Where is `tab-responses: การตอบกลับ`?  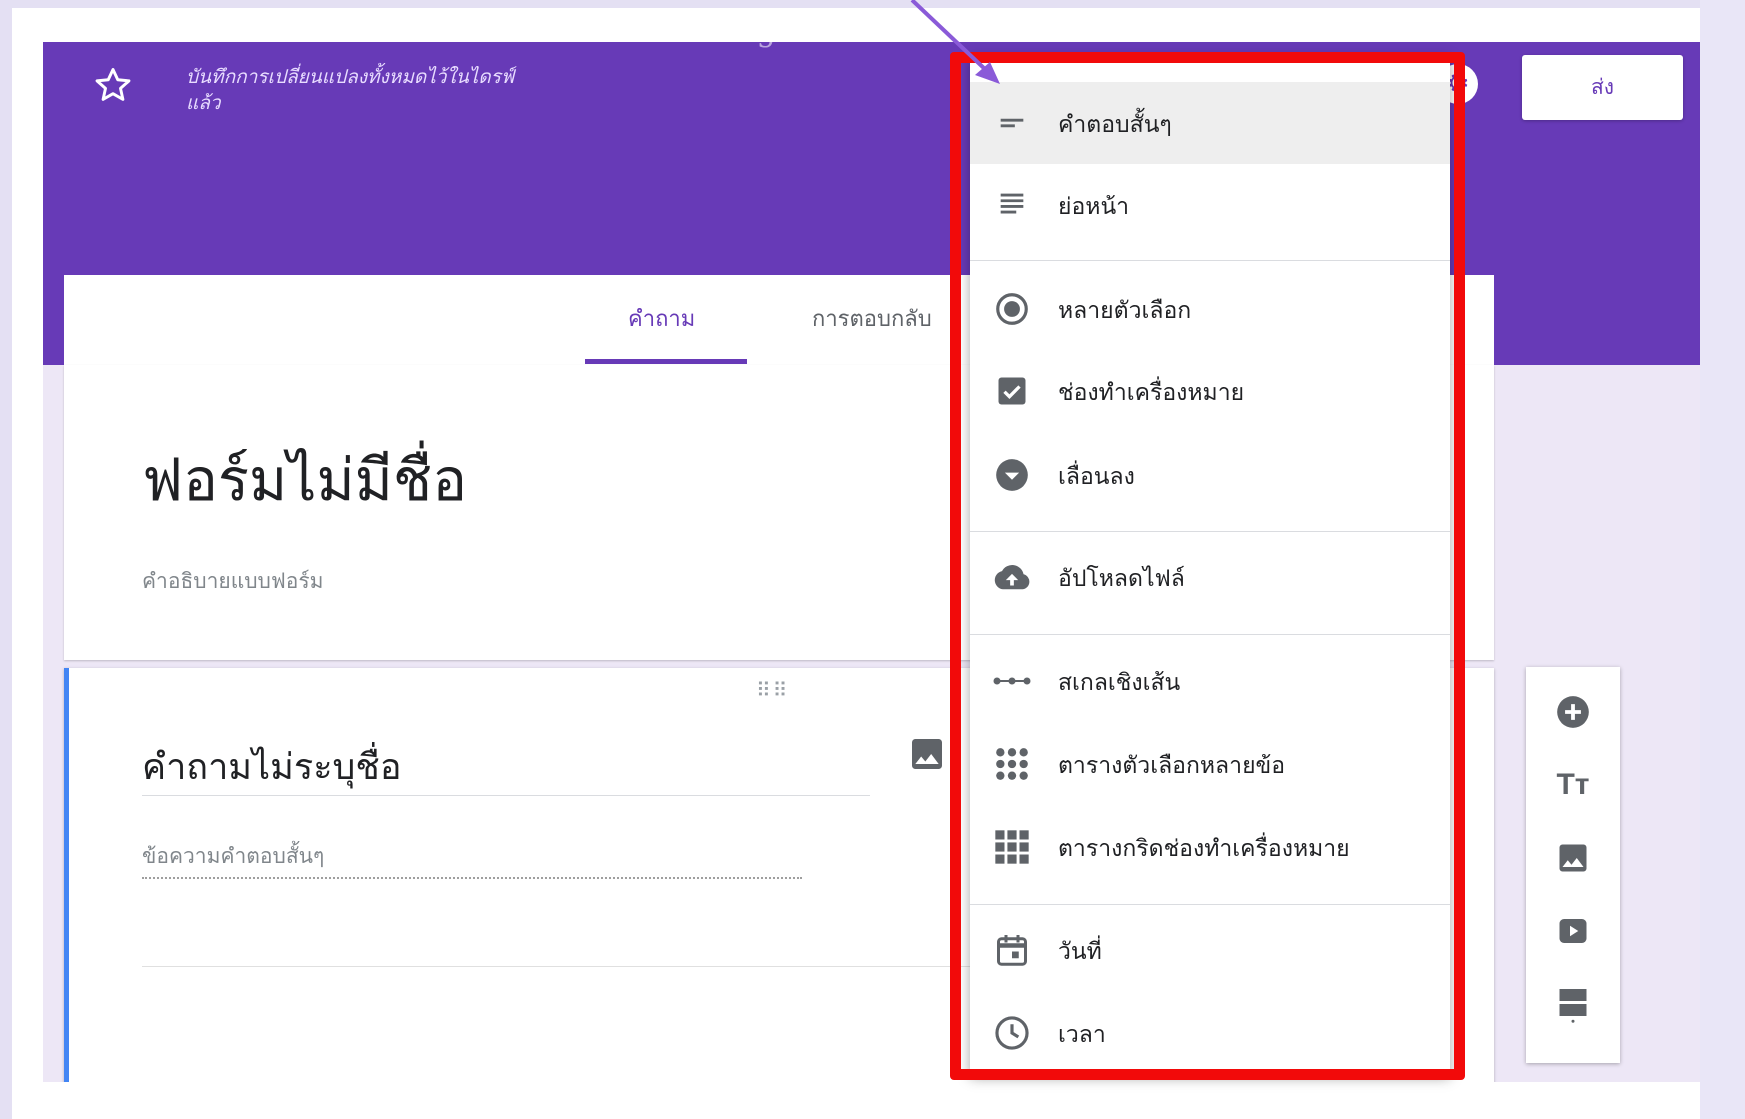
tab-responses: การตอบกลับ is located at coordinates (872, 318).